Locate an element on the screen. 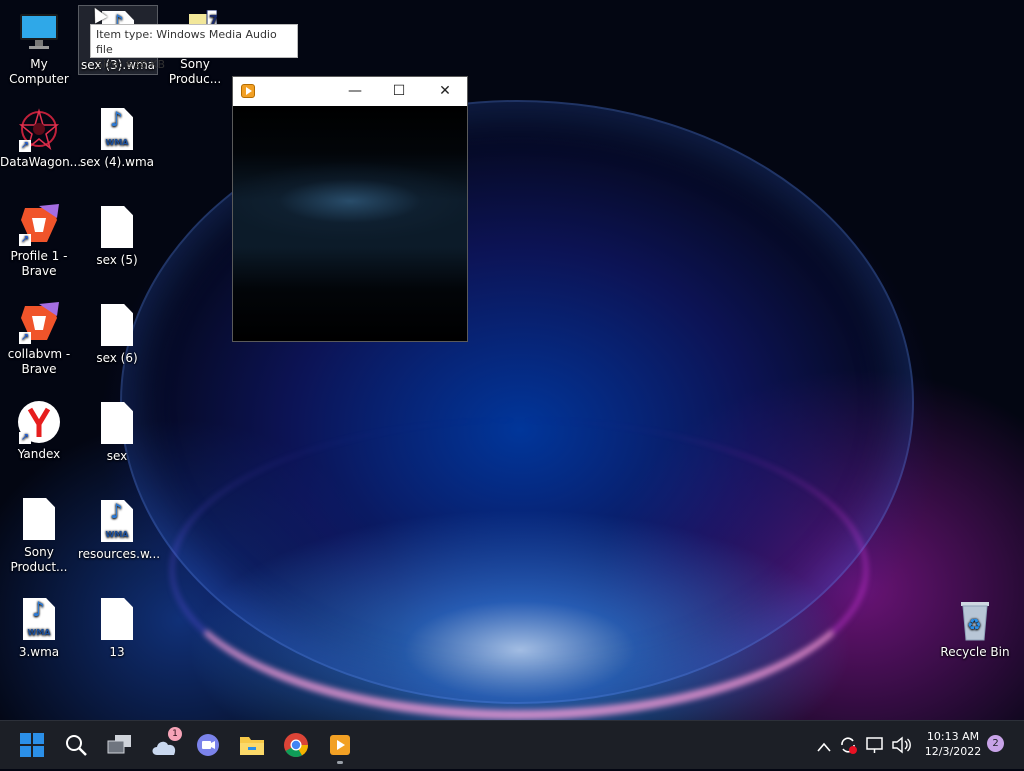  desktop-icon-3wma: ♪ WMA 3.wma is located at coordinates (39, 629).